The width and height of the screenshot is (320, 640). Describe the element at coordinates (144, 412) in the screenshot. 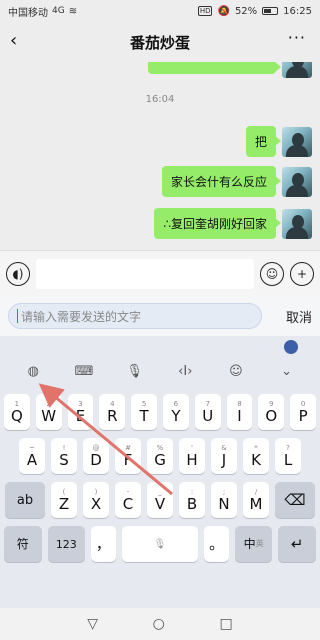

I see `key-t: 5T` at that location.